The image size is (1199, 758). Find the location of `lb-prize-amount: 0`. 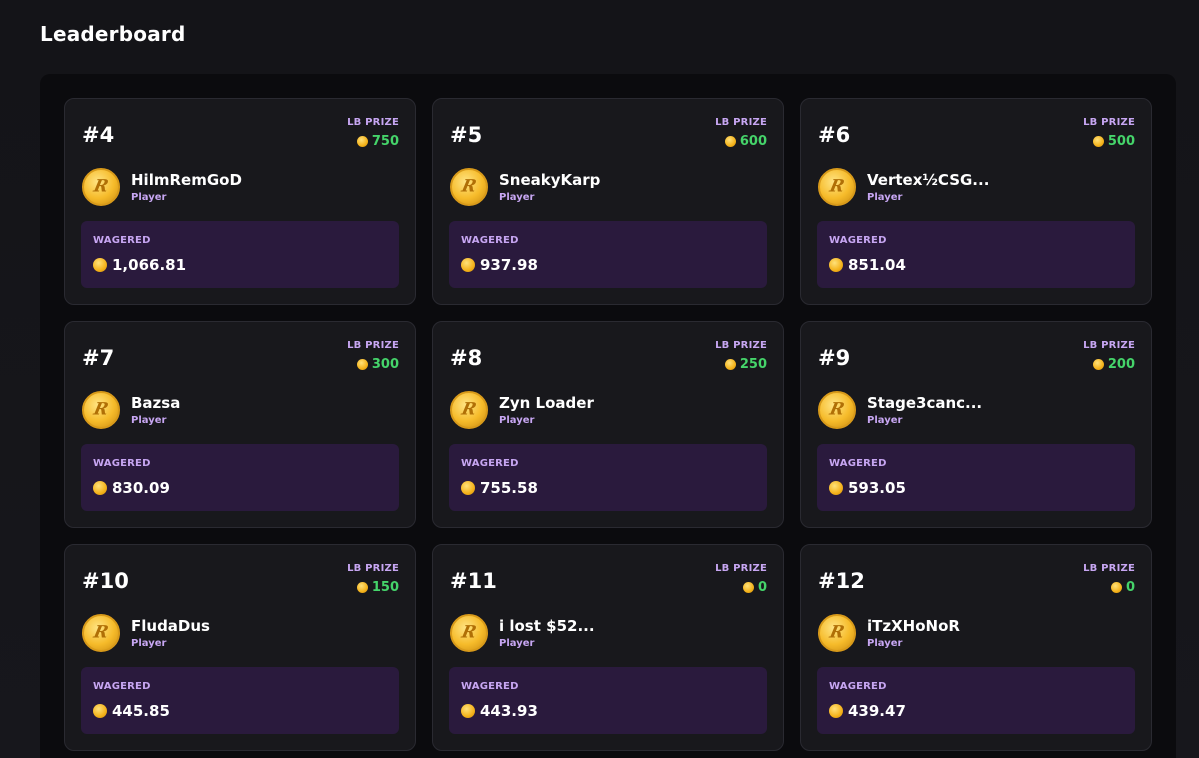

lb-prize-amount: 0 is located at coordinates (1130, 587).